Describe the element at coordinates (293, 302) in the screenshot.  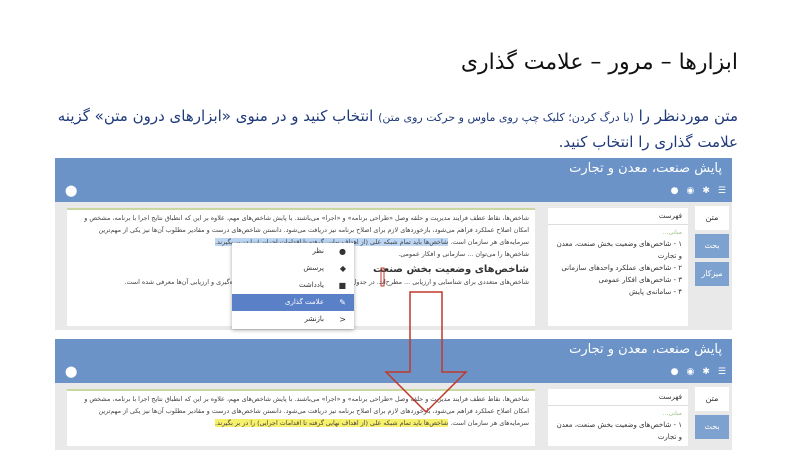
I see `menu-item-highlight: ✎ علامت گذاری` at that location.